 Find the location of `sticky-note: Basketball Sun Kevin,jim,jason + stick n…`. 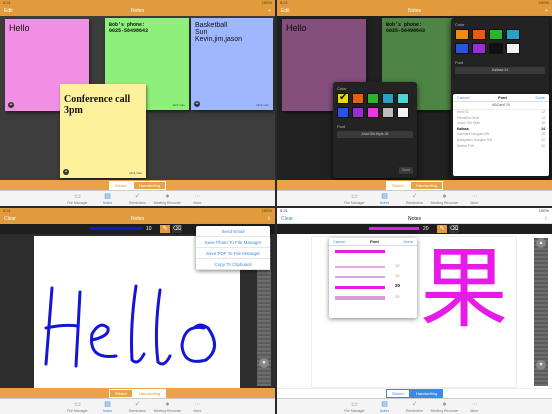

sticky-note: Basketball Sun Kevin,jim,jason + stick n… is located at coordinates (232, 64).